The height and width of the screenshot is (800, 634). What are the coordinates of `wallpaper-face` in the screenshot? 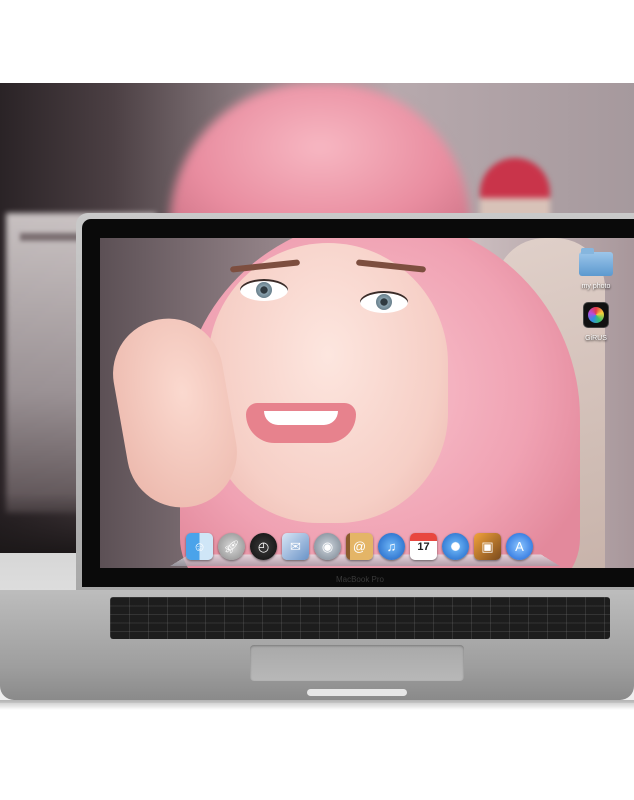 It's located at (328, 383).